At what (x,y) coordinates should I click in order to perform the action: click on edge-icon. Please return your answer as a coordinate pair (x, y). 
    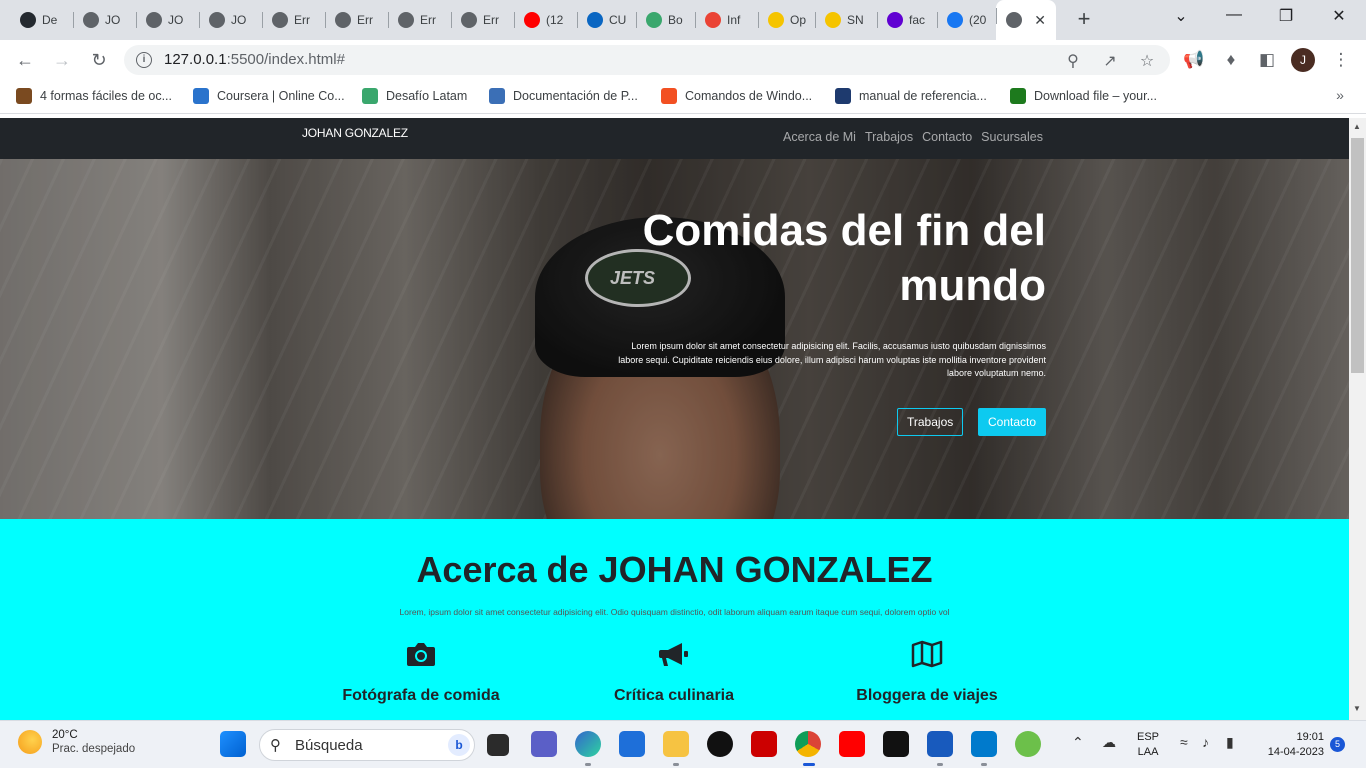
    Looking at the image, I should click on (588, 744).